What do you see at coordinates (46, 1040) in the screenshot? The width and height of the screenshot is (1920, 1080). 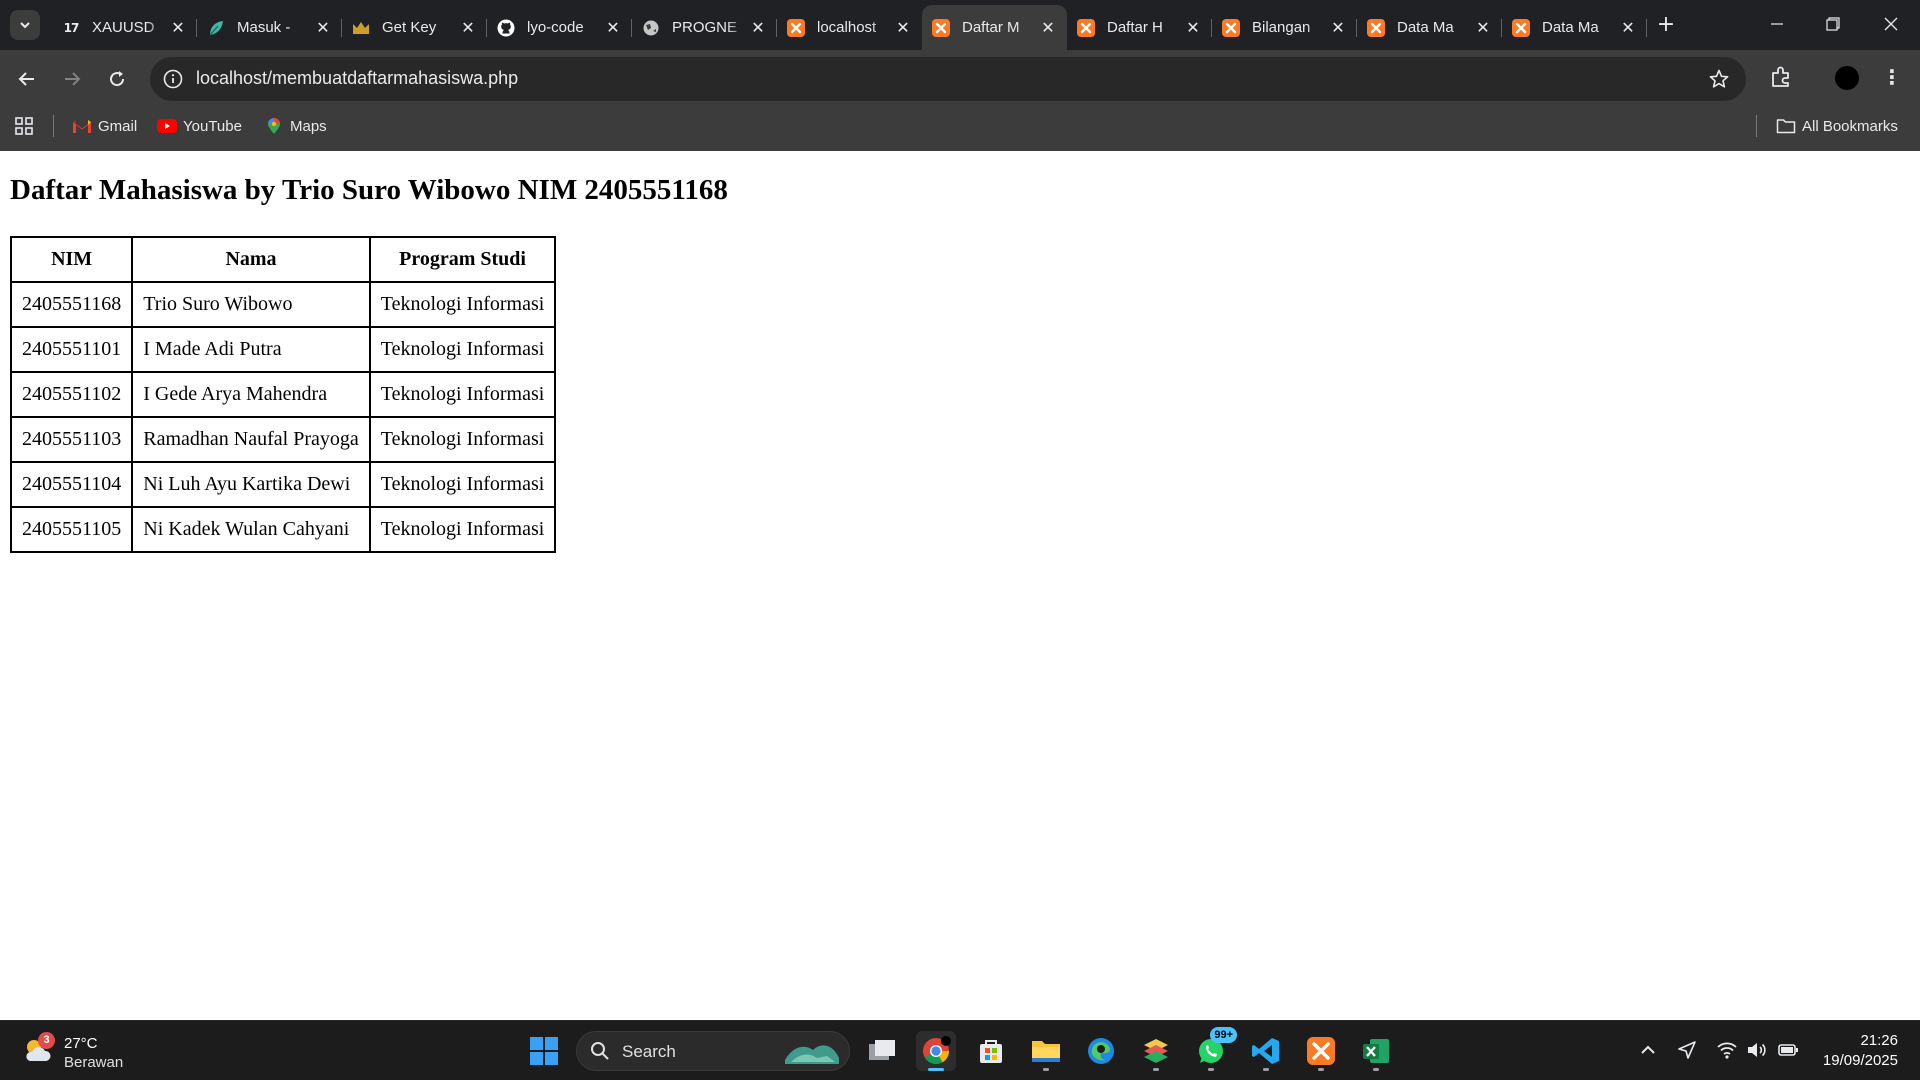 I see `weather-badge: 3` at bounding box center [46, 1040].